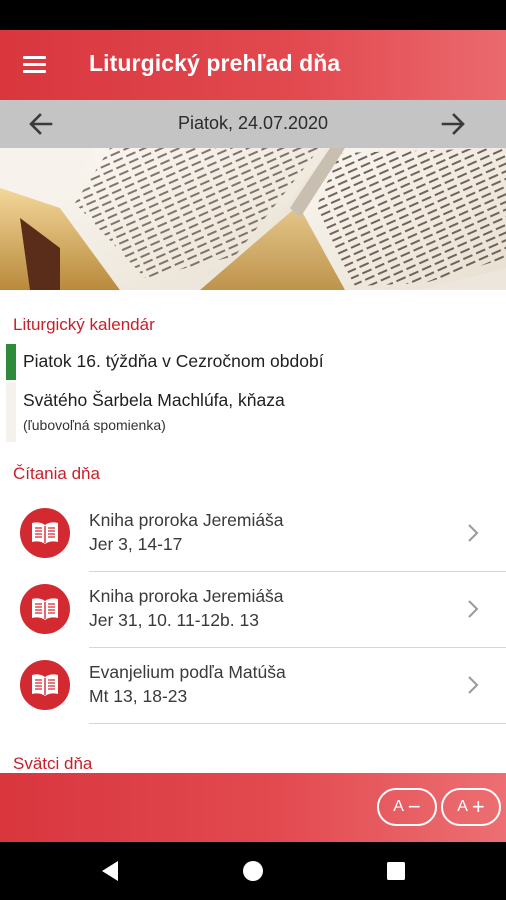 The image size is (506, 900). Describe the element at coordinates (53, 763) in the screenshot. I see `saints-title: Svätci dňa` at that location.